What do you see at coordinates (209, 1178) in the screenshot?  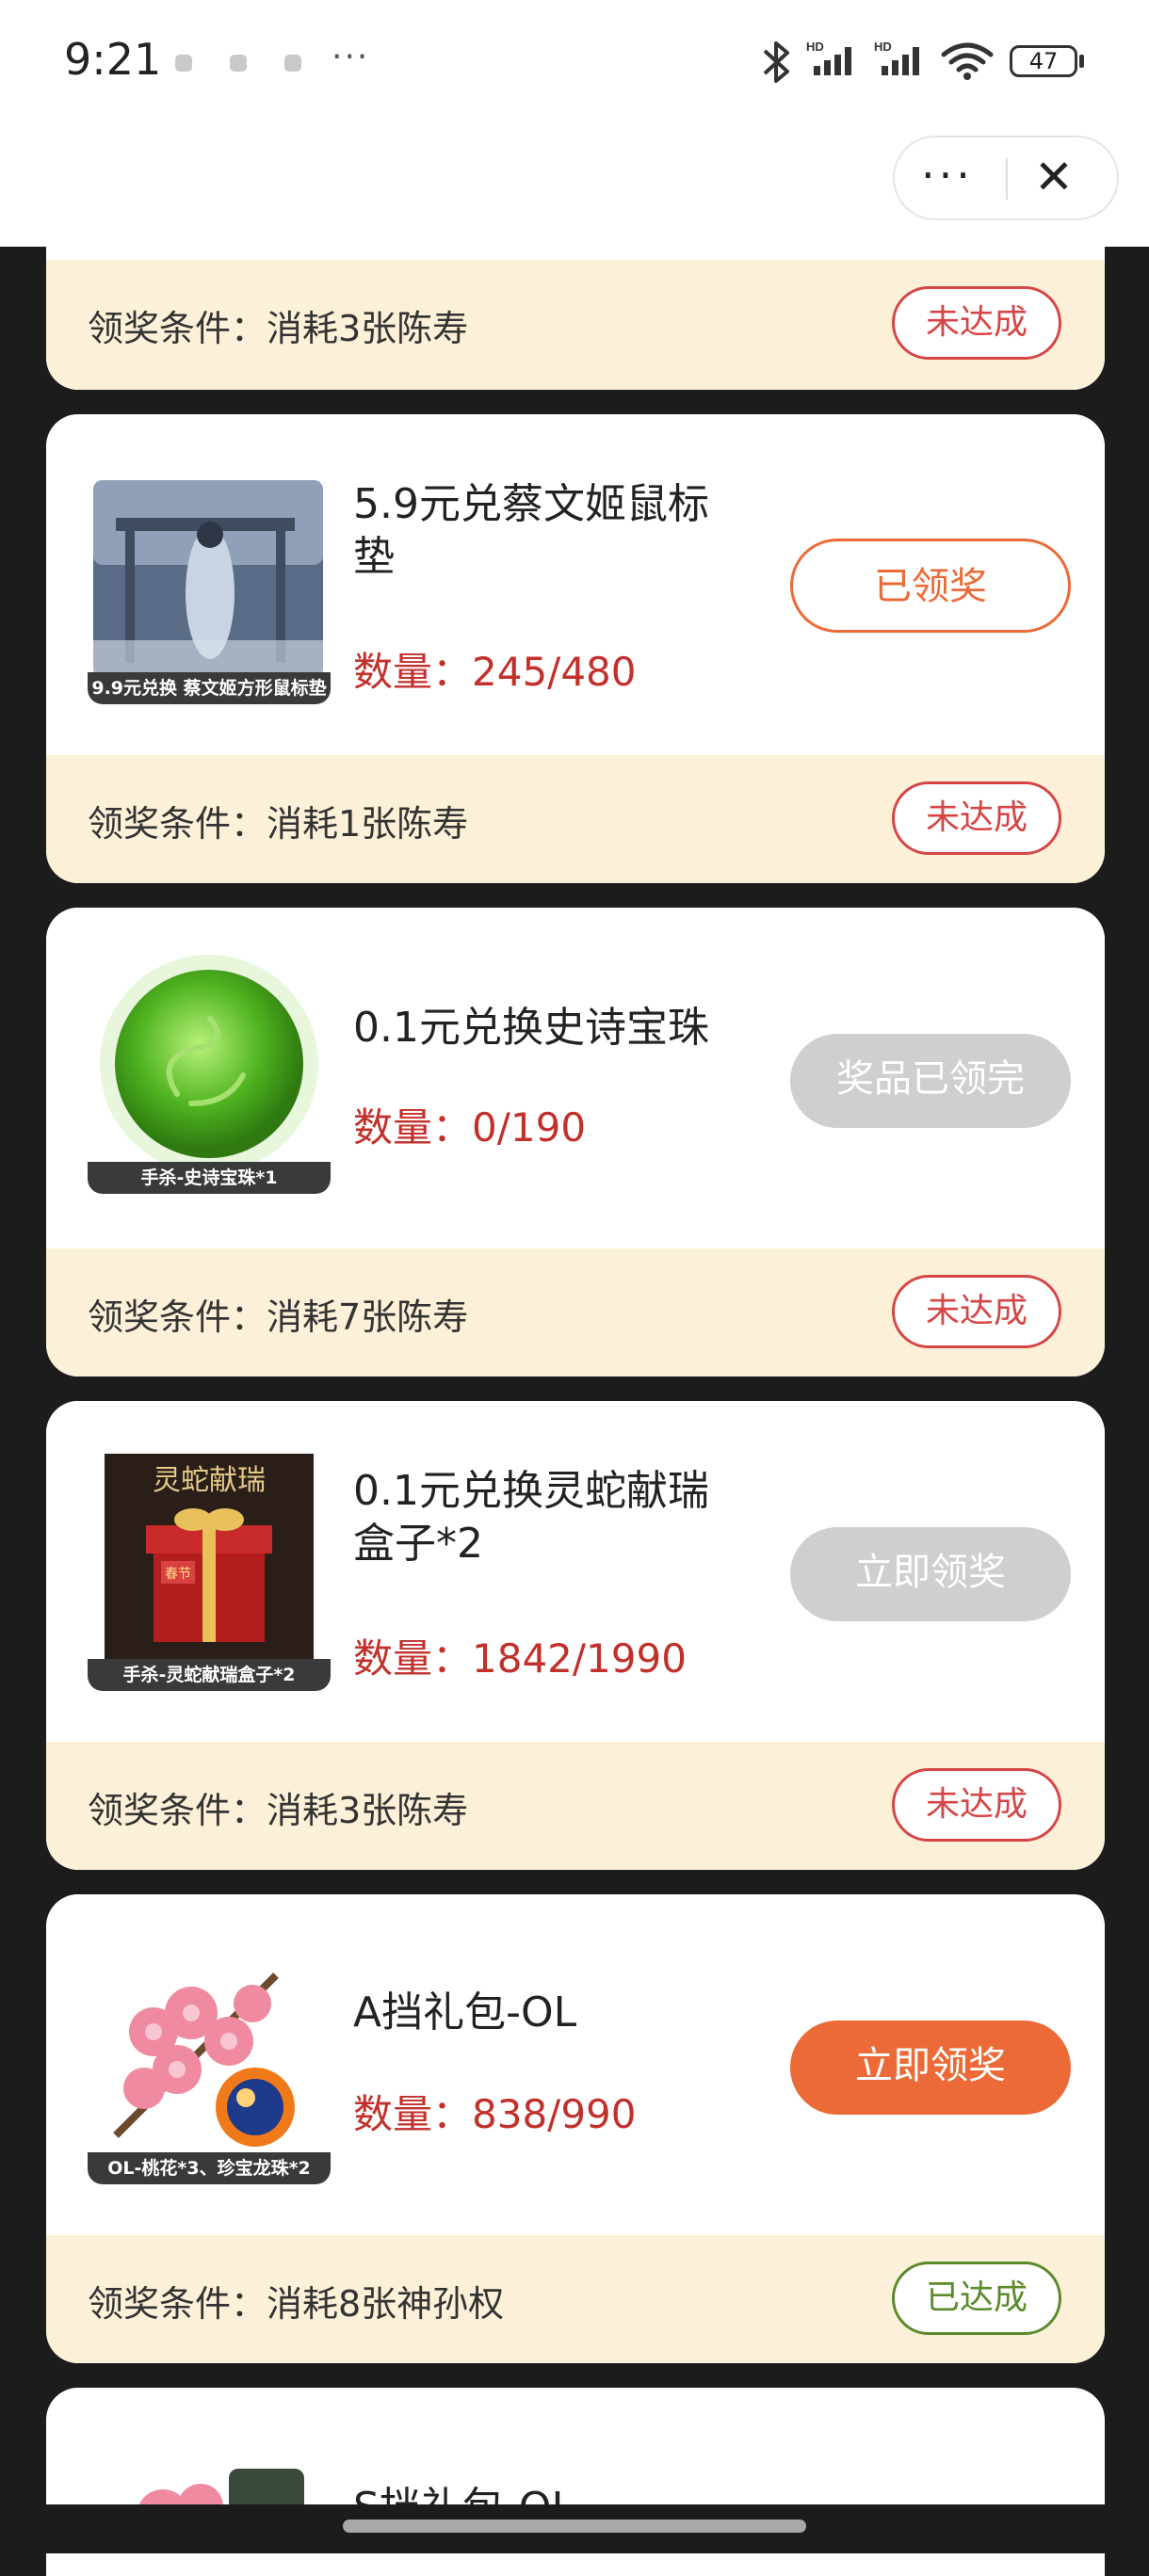 I see `image-caption: 手杀-史诗宝珠*1` at bounding box center [209, 1178].